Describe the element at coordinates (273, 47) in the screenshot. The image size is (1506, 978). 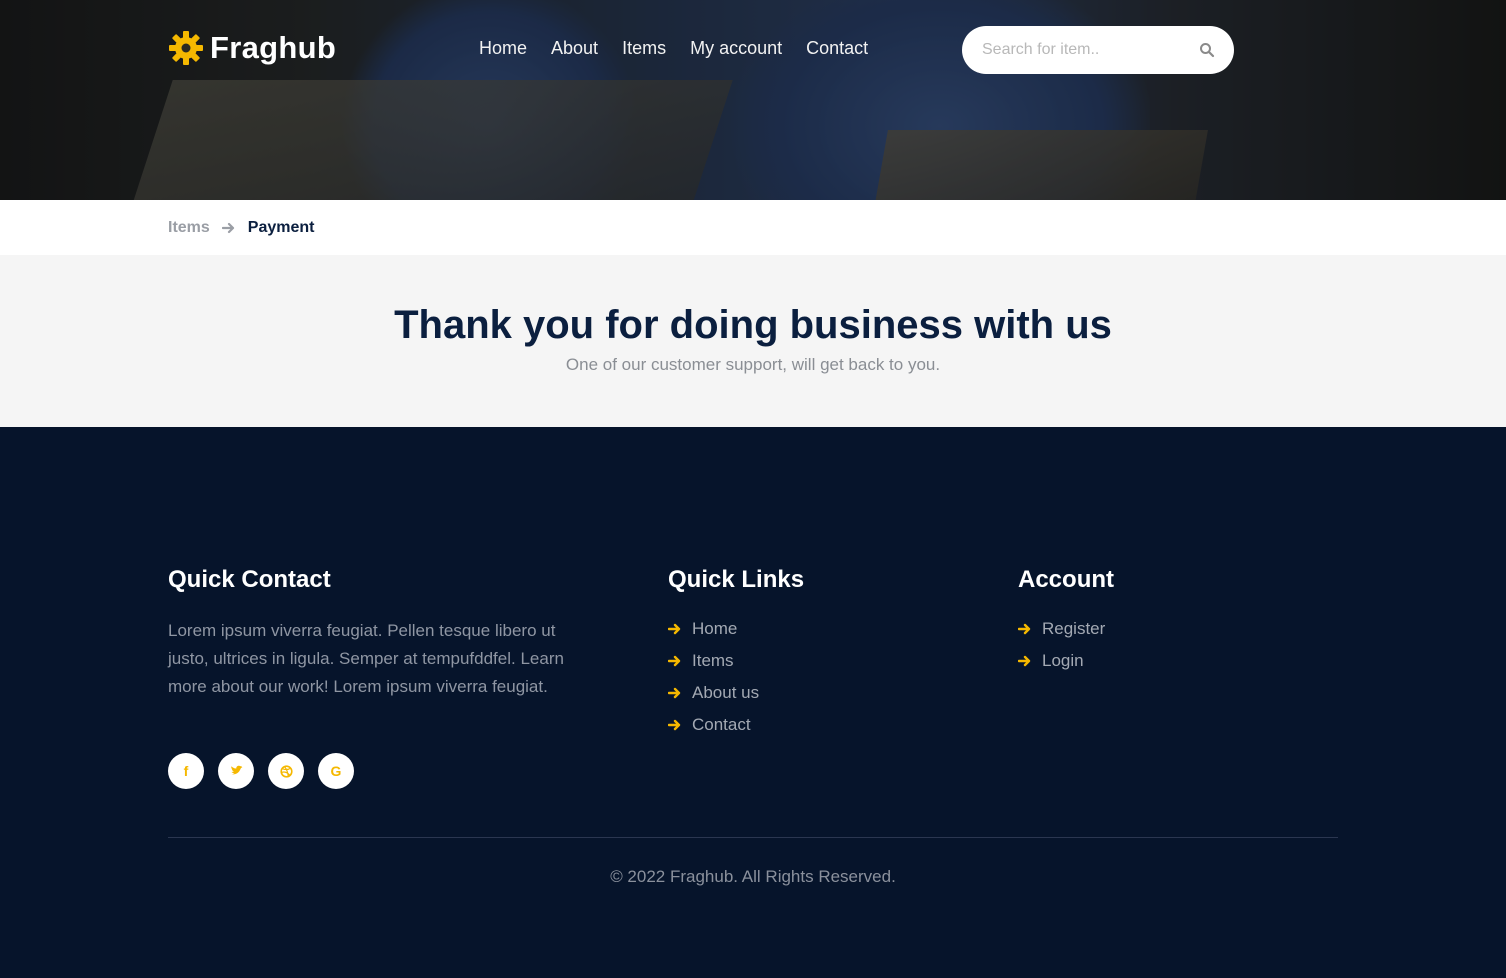
I see `brand-name: Fraghub` at that location.